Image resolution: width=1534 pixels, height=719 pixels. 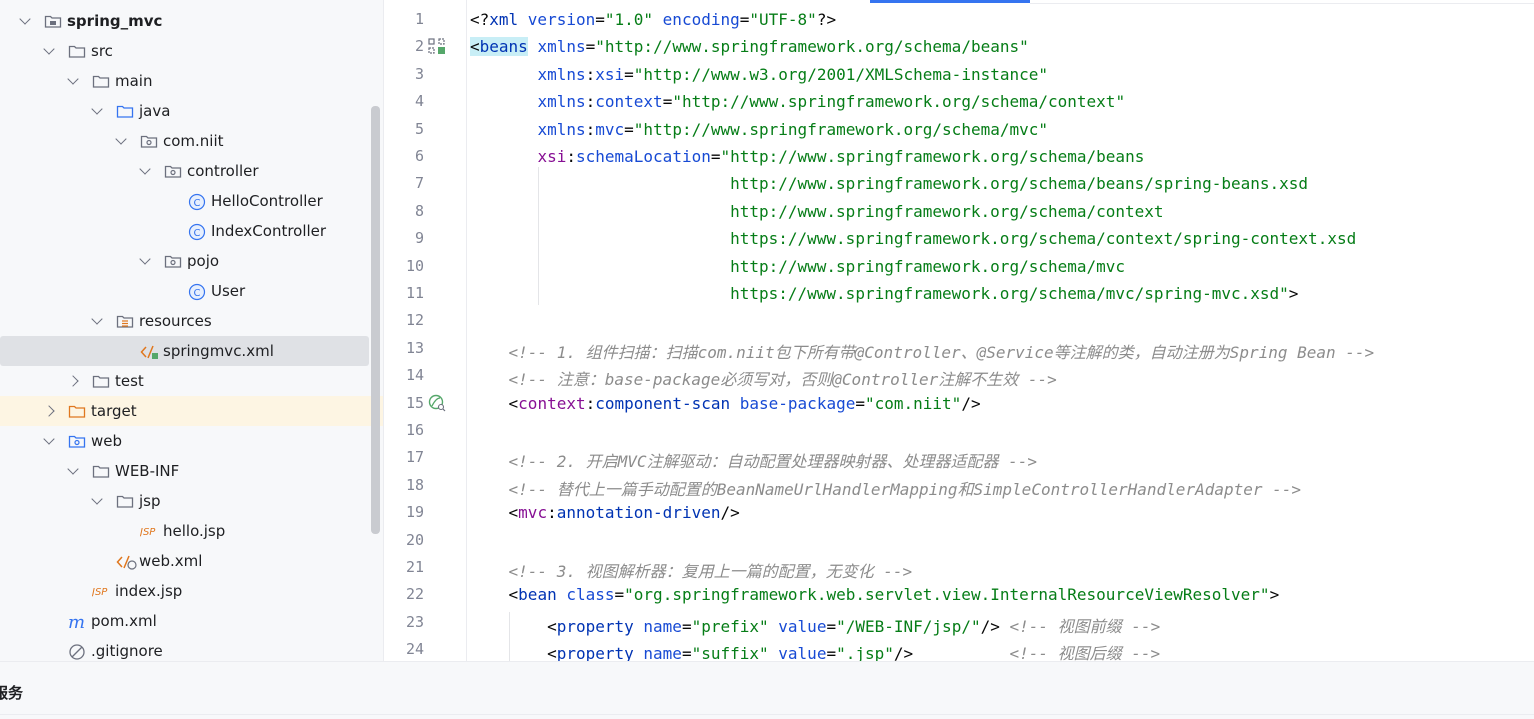 I want to click on code-line: 20, so click(x=959, y=539).